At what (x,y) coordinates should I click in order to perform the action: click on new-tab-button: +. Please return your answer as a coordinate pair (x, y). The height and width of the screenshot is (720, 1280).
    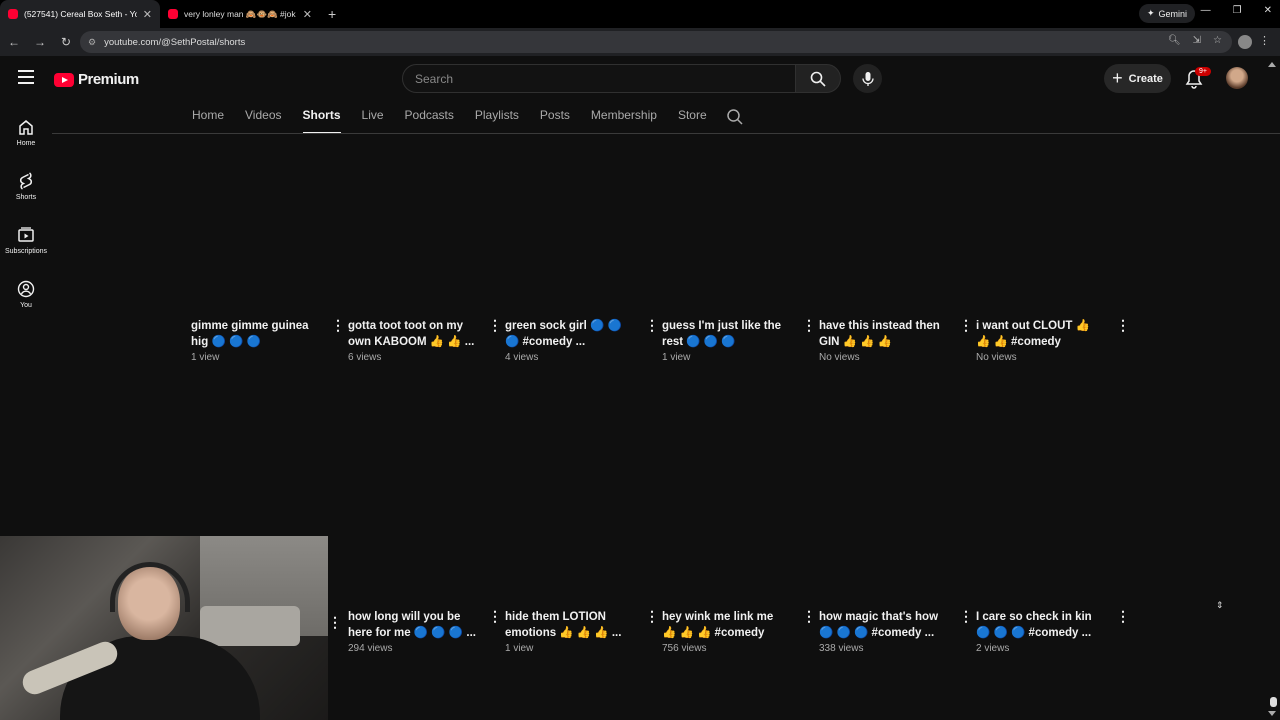
    Looking at the image, I should click on (332, 14).